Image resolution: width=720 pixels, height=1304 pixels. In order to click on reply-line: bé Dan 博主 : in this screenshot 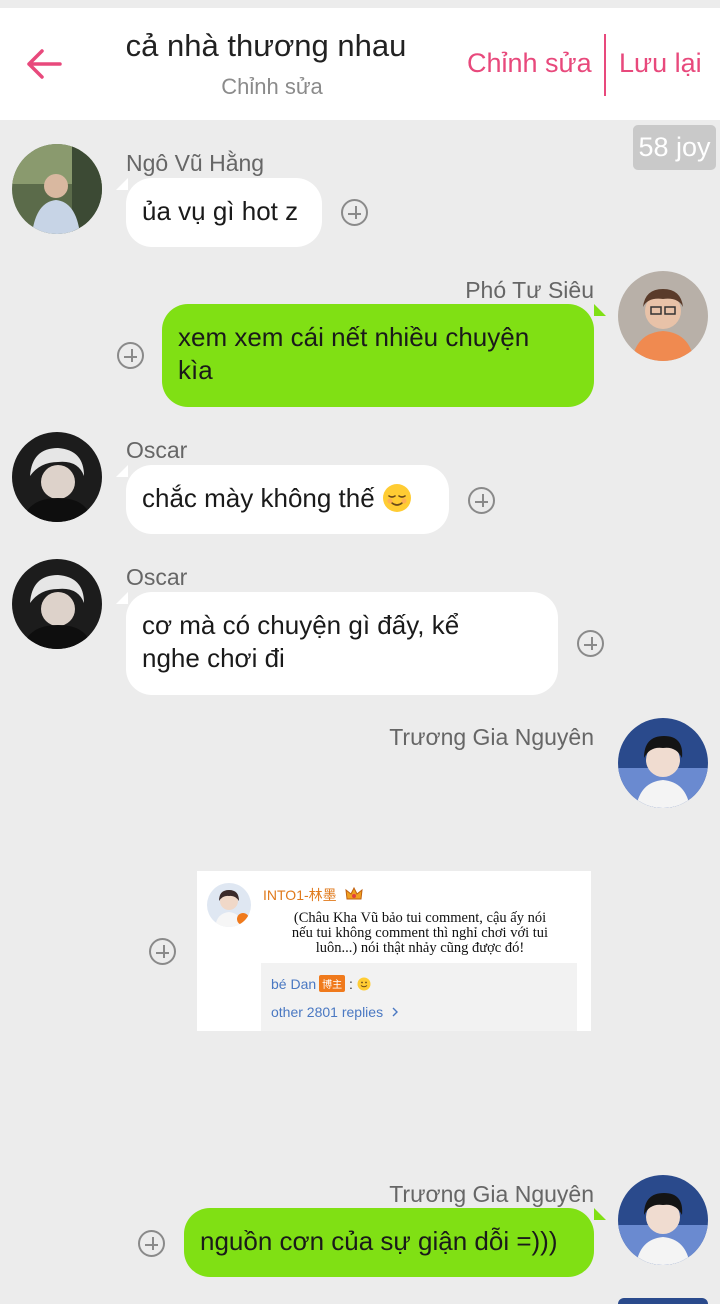, I will do `click(321, 983)`.